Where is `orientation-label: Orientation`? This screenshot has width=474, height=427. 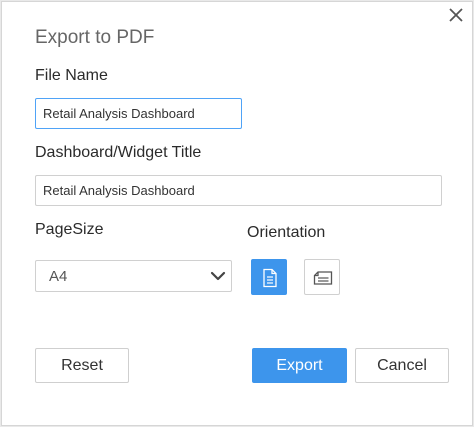
orientation-label: Orientation is located at coordinates (286, 232).